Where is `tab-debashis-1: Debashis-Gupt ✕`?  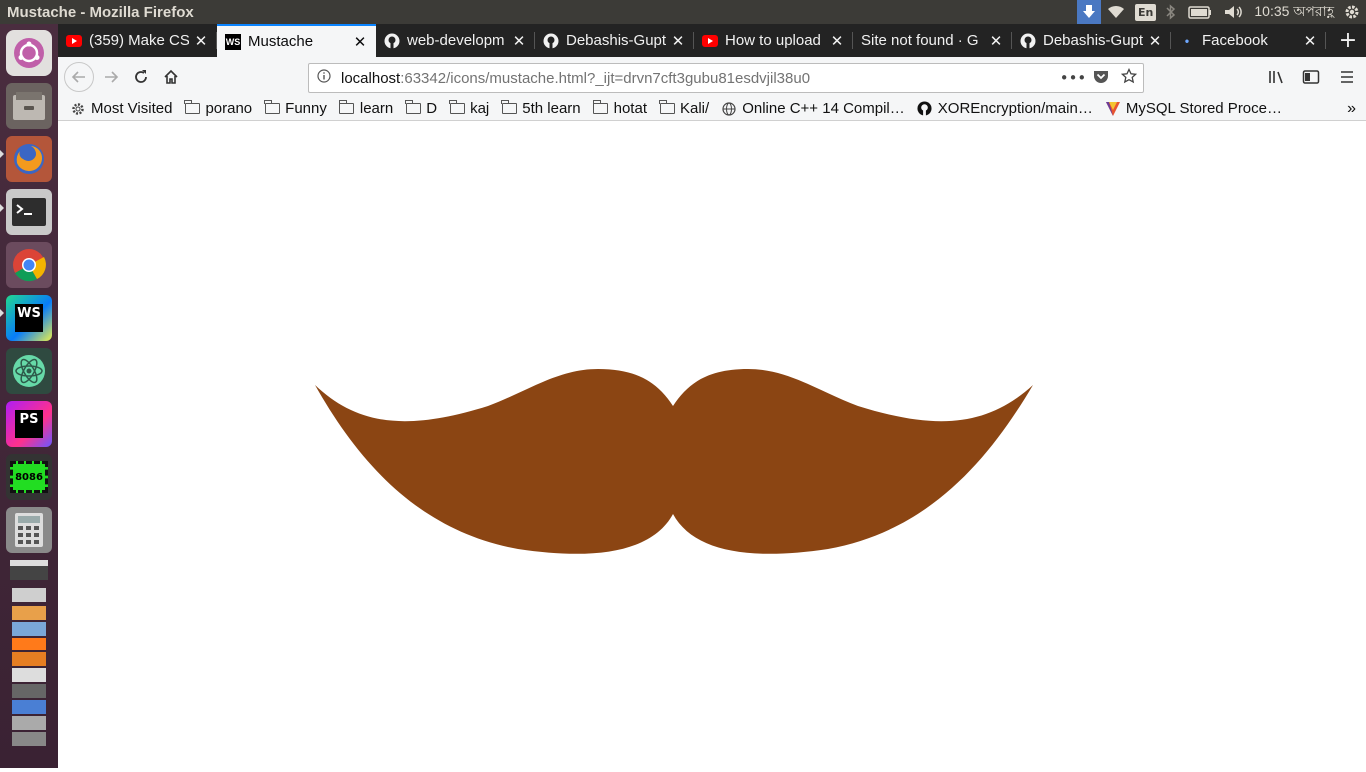
tab-debashis-1: Debashis-Gupt ✕ is located at coordinates (614, 40).